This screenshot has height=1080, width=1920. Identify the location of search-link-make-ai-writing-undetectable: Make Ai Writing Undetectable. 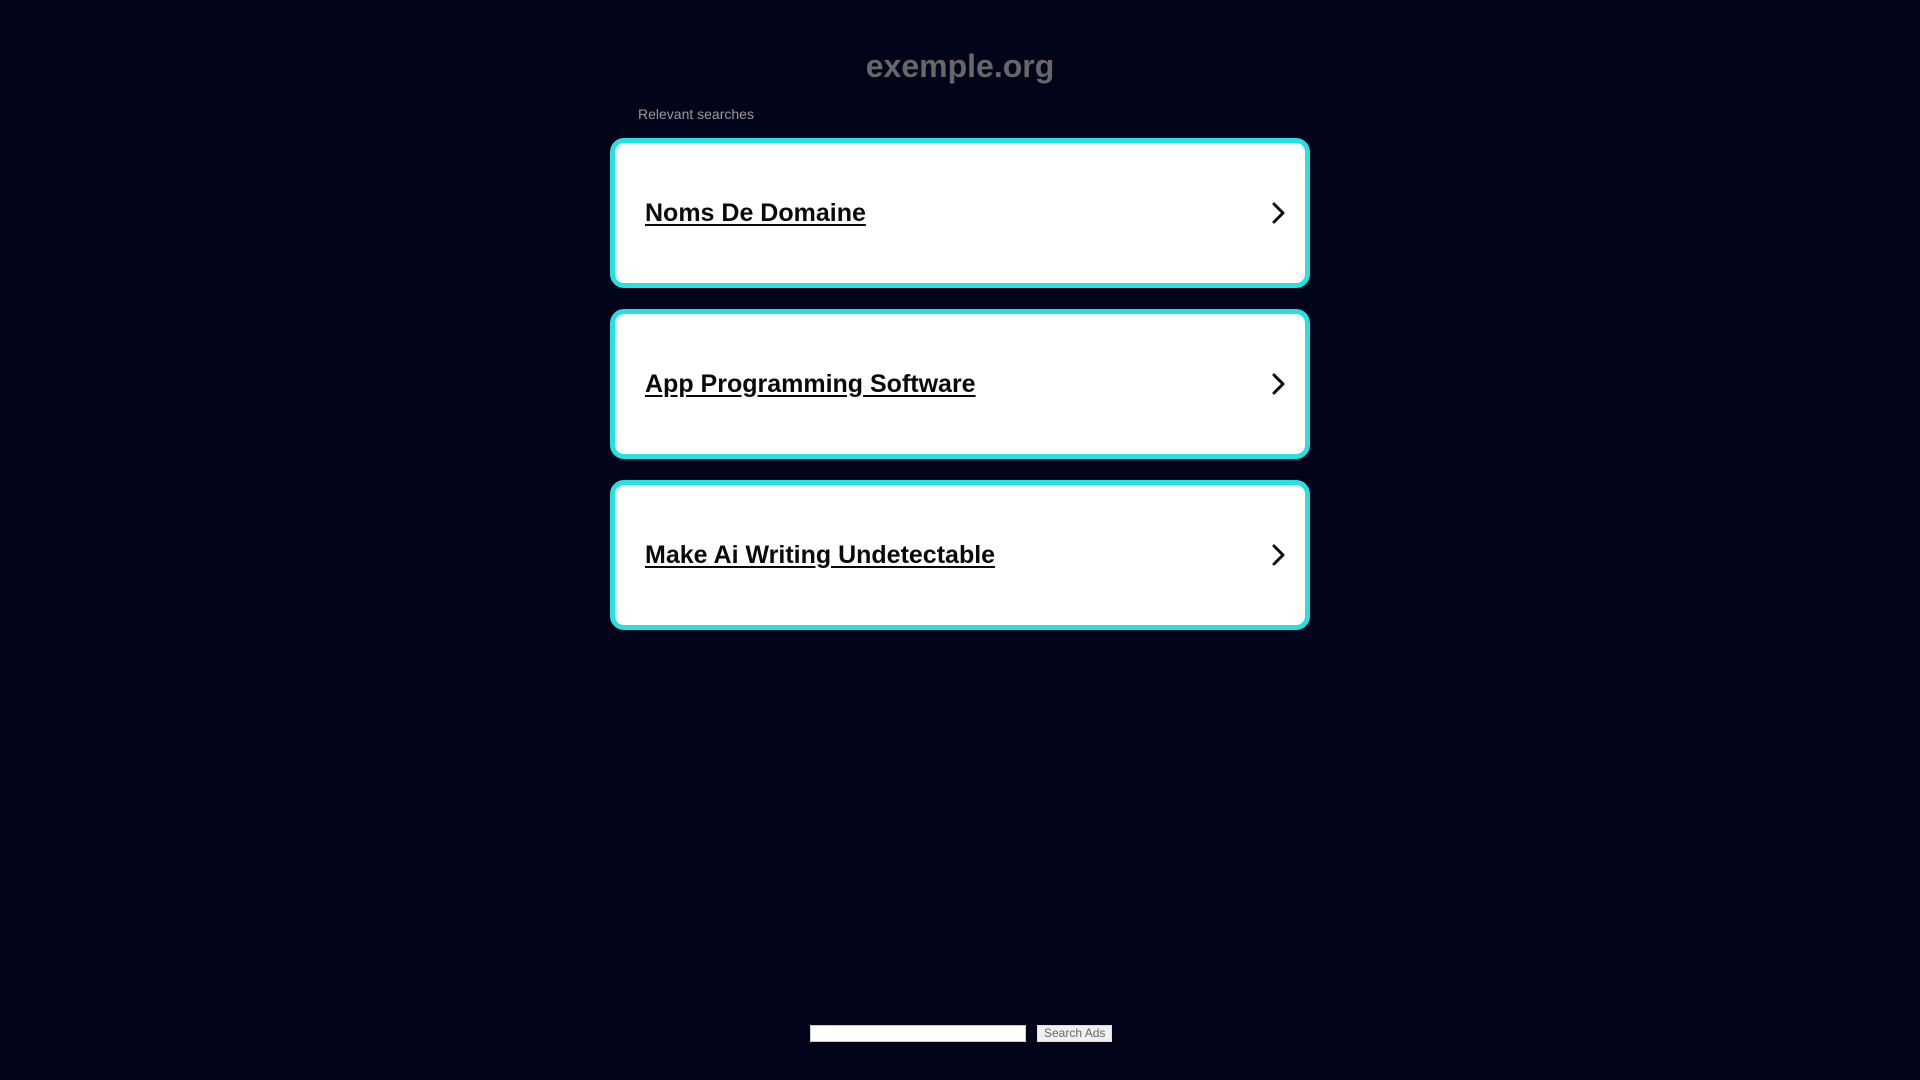
(960, 555).